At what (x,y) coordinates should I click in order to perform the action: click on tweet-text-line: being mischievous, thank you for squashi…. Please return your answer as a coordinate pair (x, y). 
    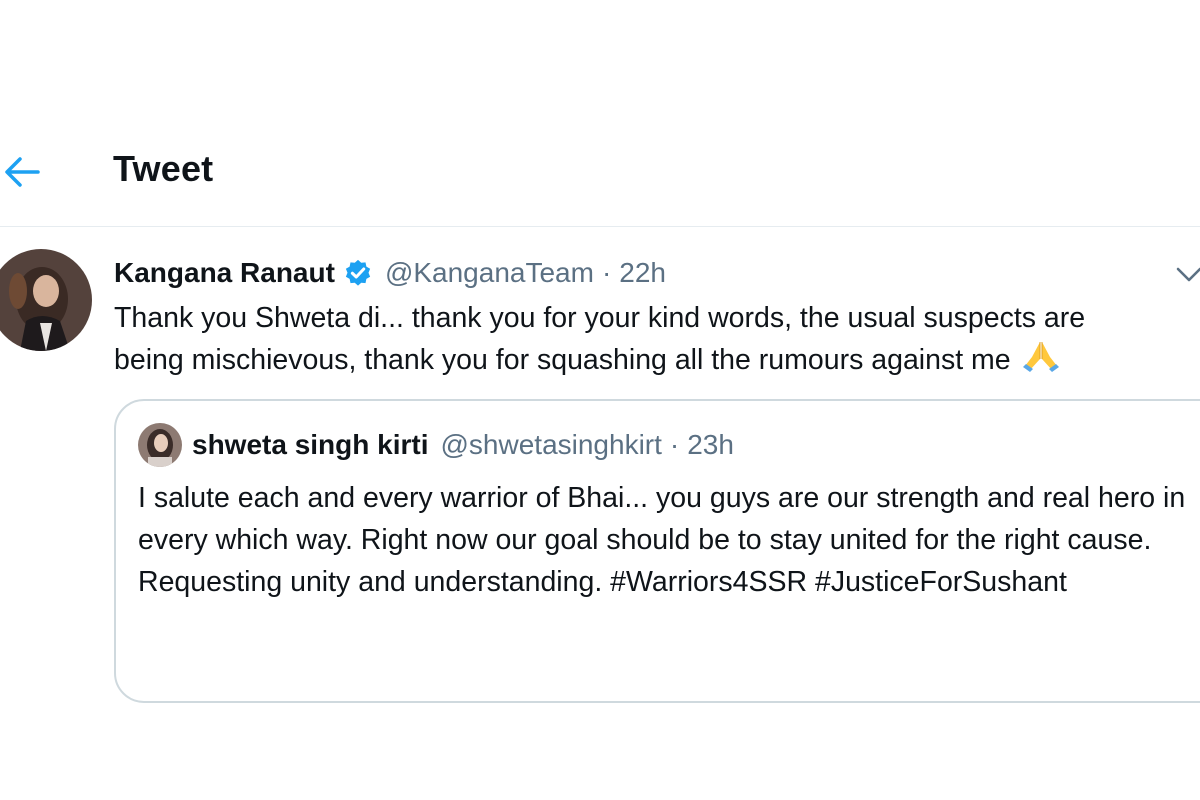
    Looking at the image, I should click on (562, 360).